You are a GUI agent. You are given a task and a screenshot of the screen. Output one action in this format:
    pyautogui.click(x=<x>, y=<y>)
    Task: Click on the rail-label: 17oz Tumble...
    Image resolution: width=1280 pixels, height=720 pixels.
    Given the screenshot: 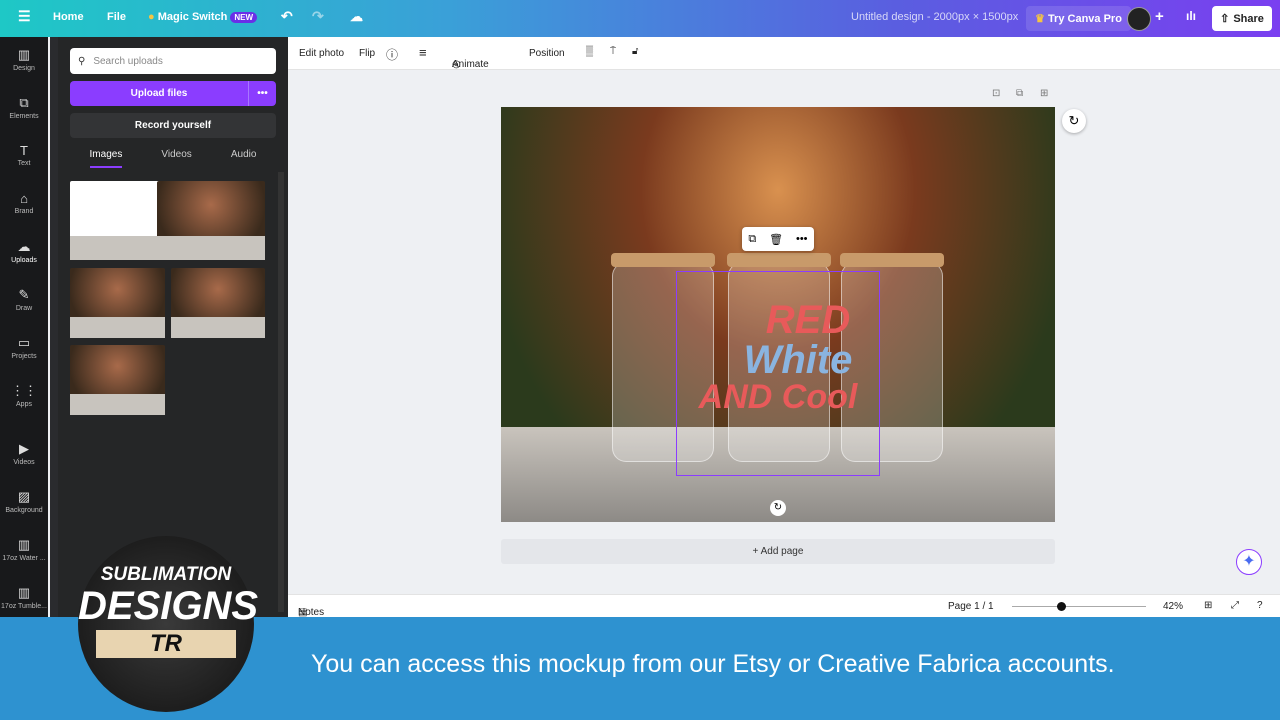 What is the action you would take?
    pyautogui.click(x=24, y=606)
    